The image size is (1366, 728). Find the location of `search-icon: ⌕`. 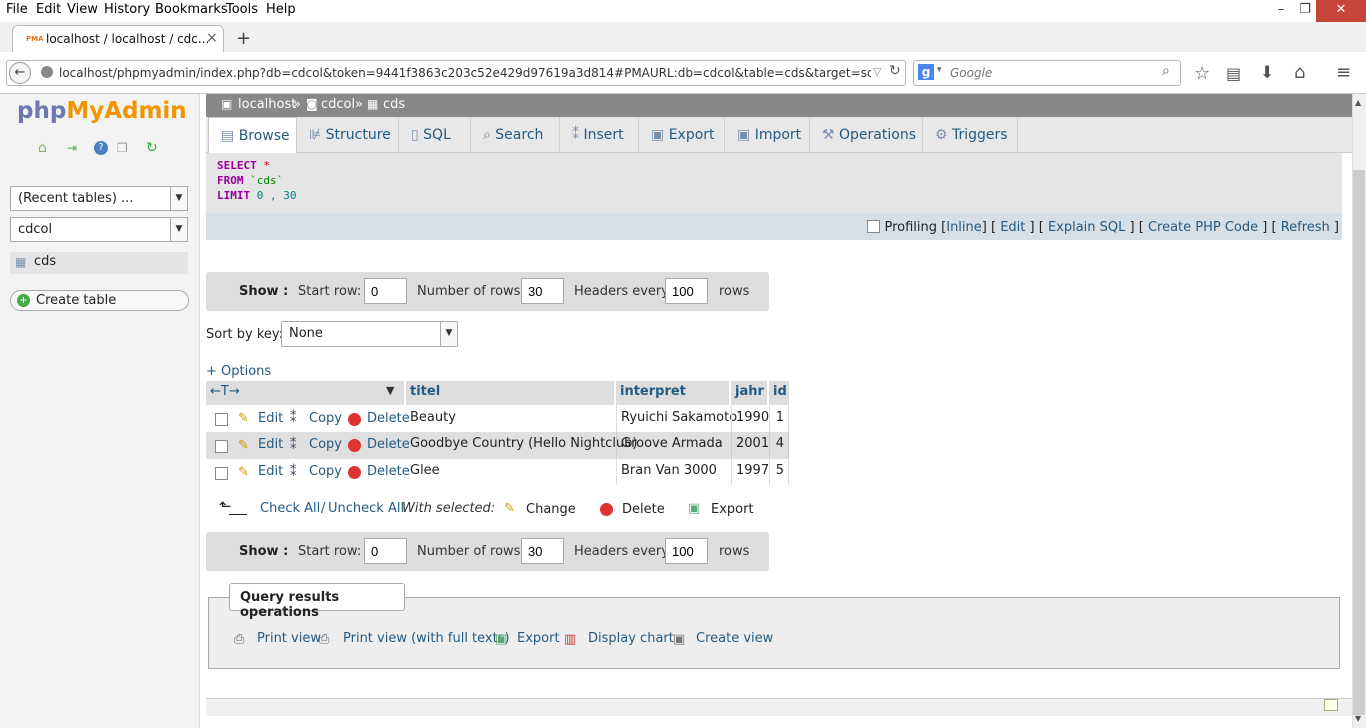

search-icon: ⌕ is located at coordinates (1166, 71).